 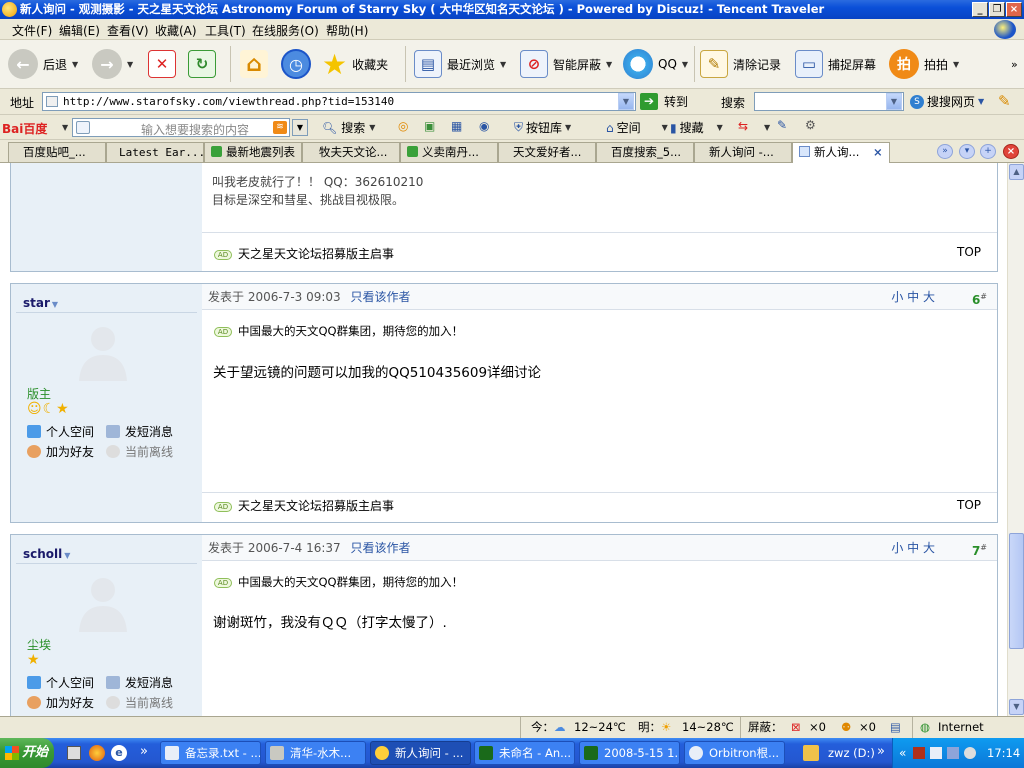 I want to click on search-web-button: S 搜搜网页 ▼, so click(x=947, y=101).